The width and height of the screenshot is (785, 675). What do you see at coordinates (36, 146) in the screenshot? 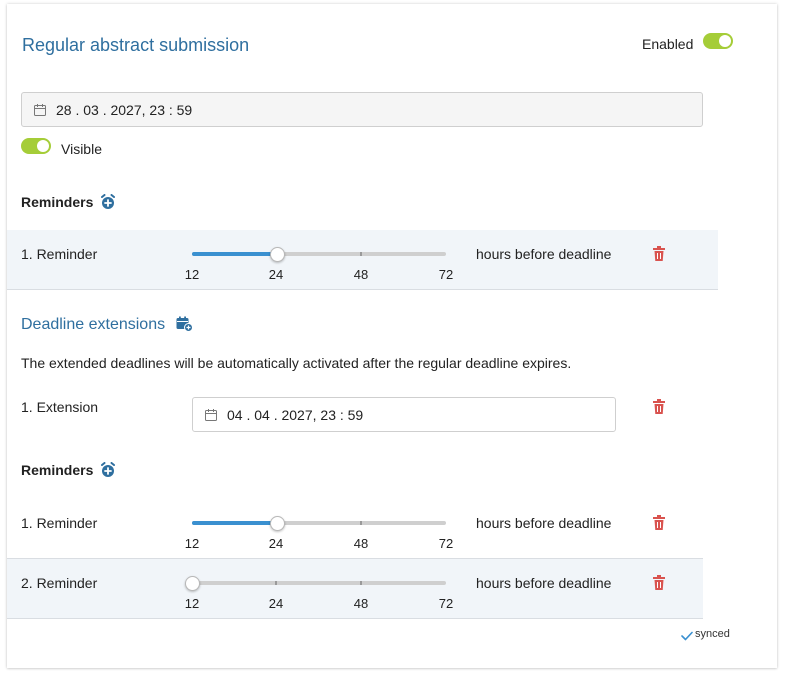
I see `visible-toggle` at bounding box center [36, 146].